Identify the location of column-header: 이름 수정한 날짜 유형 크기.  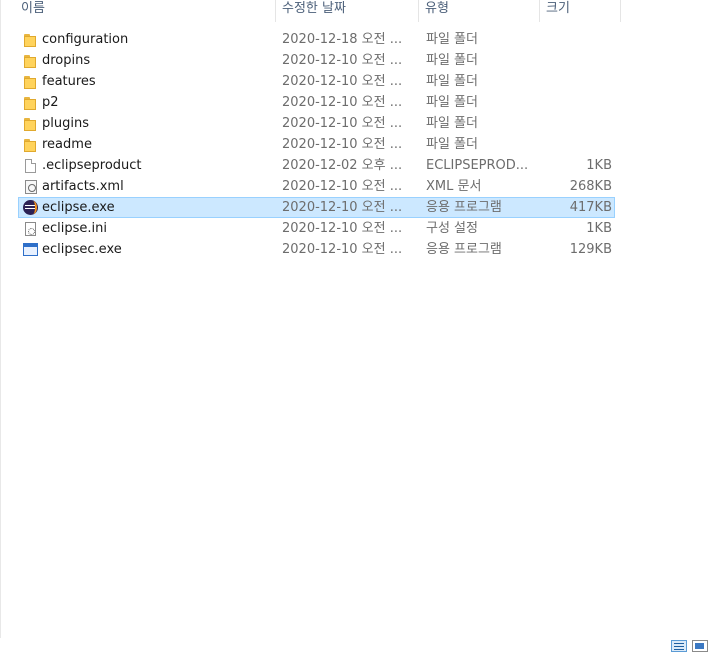
(311, 11).